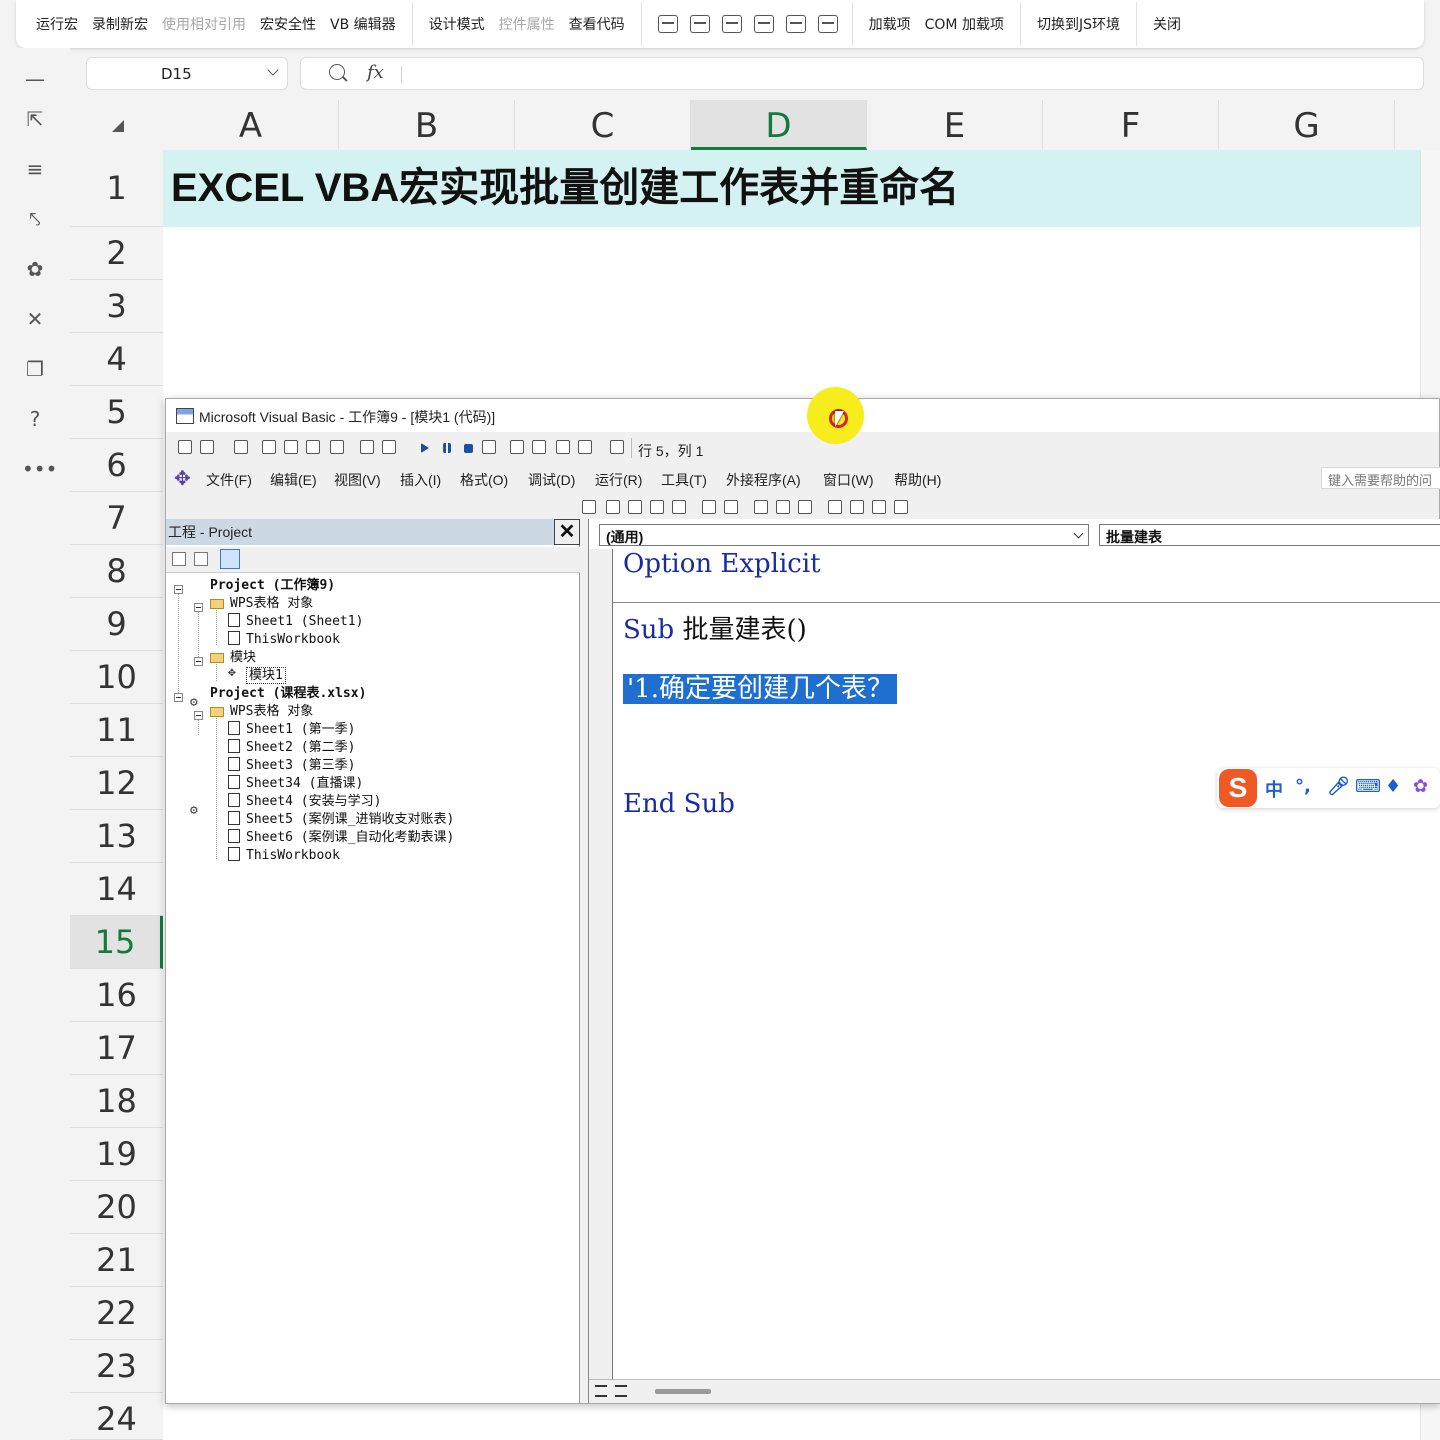 The width and height of the screenshot is (1440, 1440). Describe the element at coordinates (722, 564) in the screenshot. I see `code-line-option-explicit: Option Explicit` at that location.